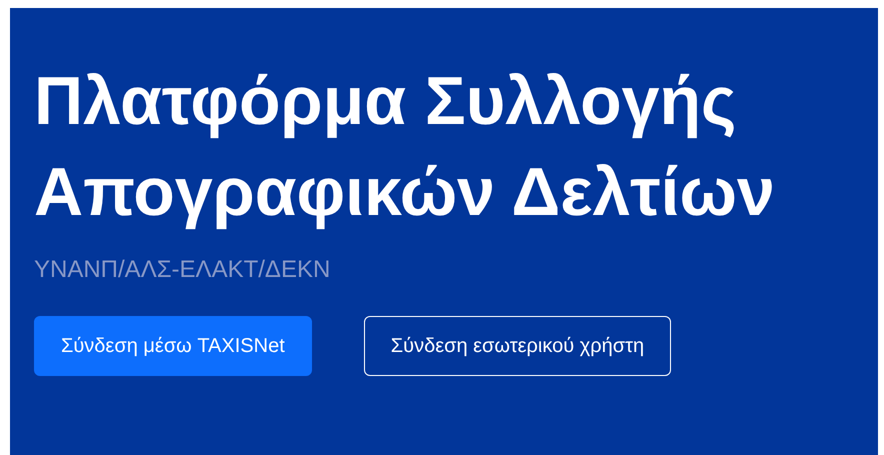 Image resolution: width=884 pixels, height=455 pixels. I want to click on subtitle: ΥΝΑΝΠ/ΑΛΣ-ΕΛΑΚΤ/ΔΕΚΝ, so click(182, 270).